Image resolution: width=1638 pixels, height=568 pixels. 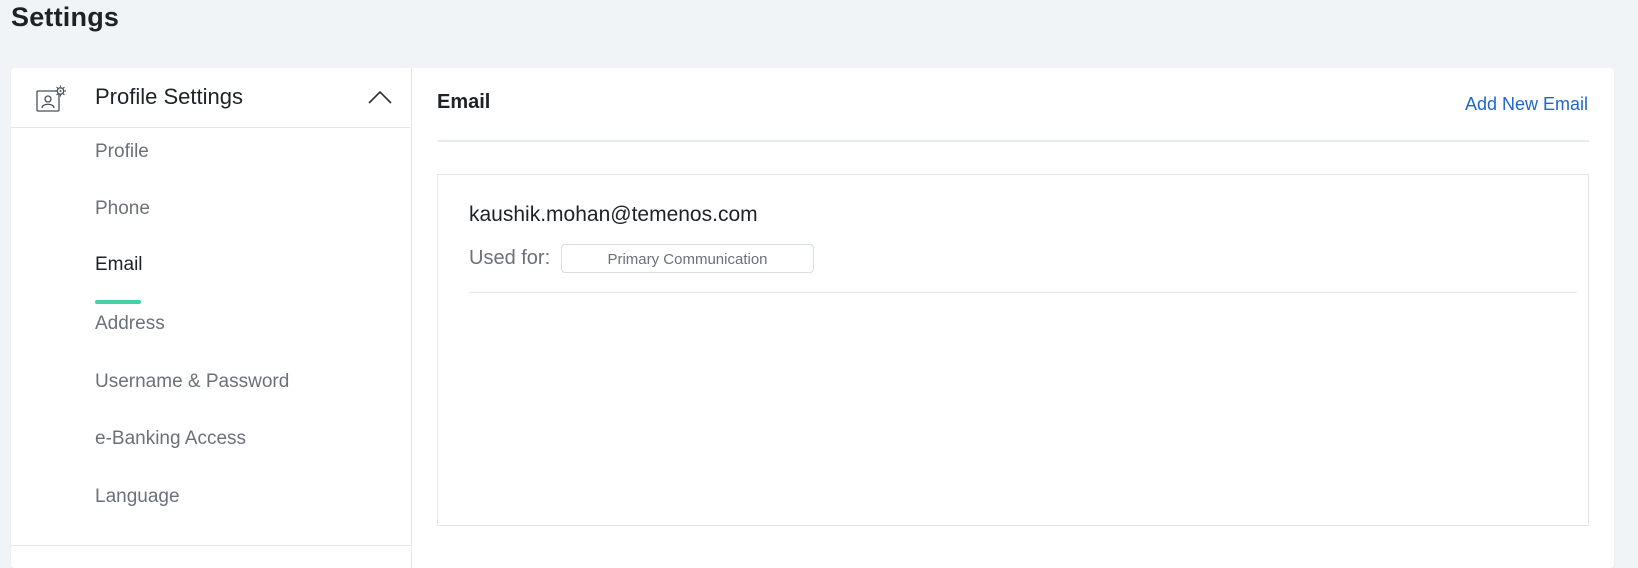 What do you see at coordinates (687, 258) in the screenshot?
I see `usage-badge: Primary Communication` at bounding box center [687, 258].